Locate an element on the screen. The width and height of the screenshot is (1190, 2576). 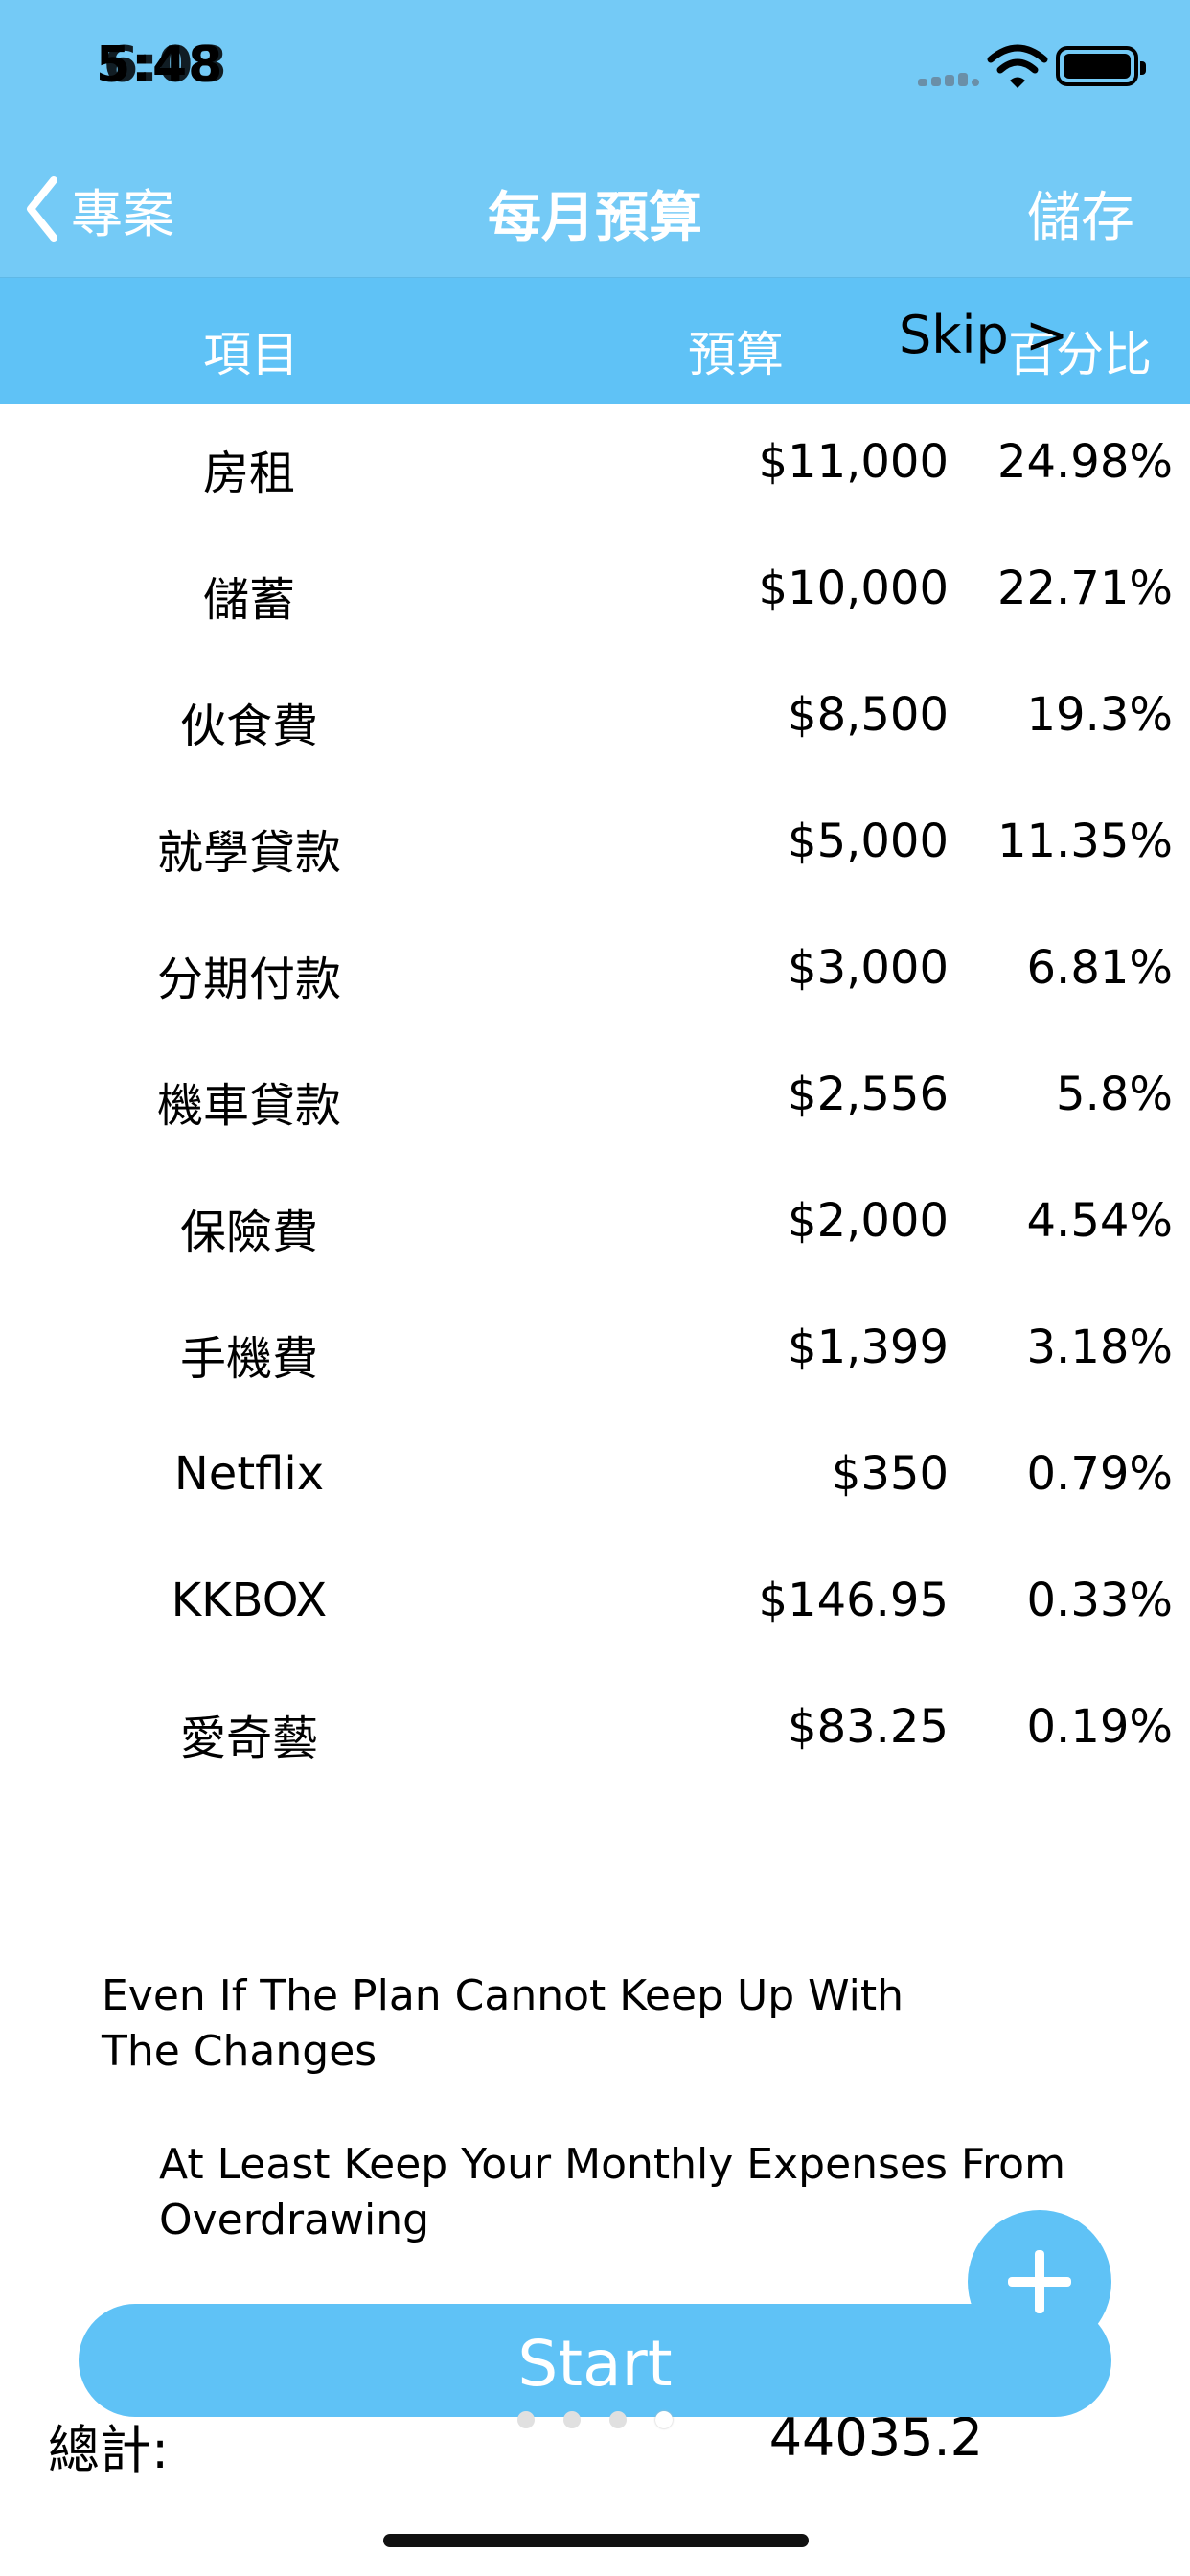
table-row: 機車貸款 $2,556 5.8% is located at coordinates (595, 1102).